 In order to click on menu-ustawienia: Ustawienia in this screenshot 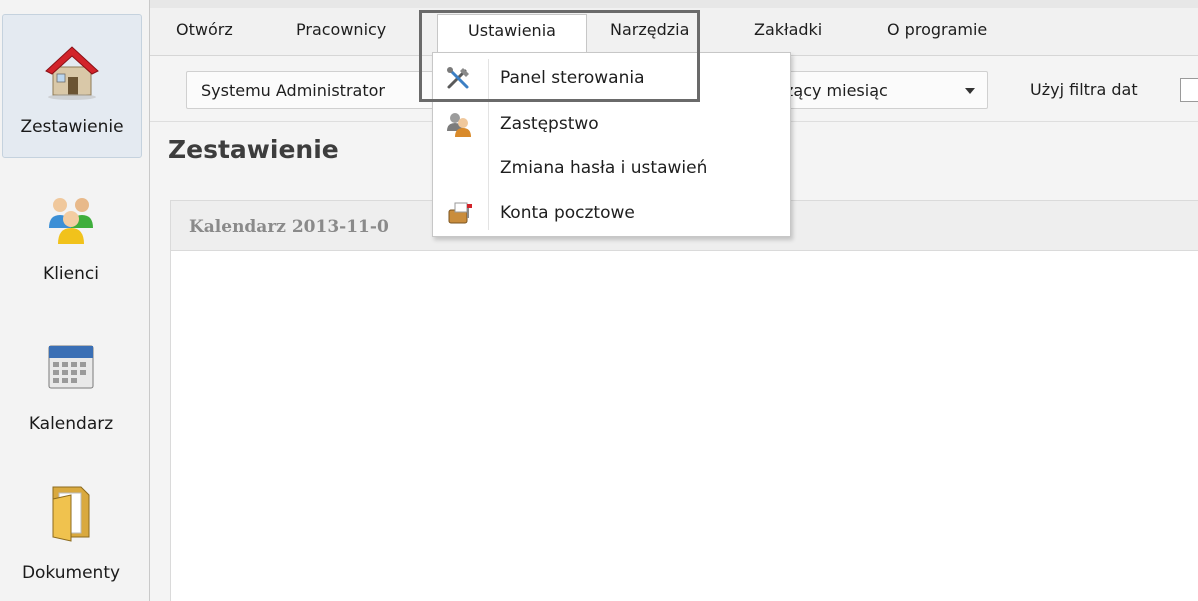, I will do `click(512, 35)`.